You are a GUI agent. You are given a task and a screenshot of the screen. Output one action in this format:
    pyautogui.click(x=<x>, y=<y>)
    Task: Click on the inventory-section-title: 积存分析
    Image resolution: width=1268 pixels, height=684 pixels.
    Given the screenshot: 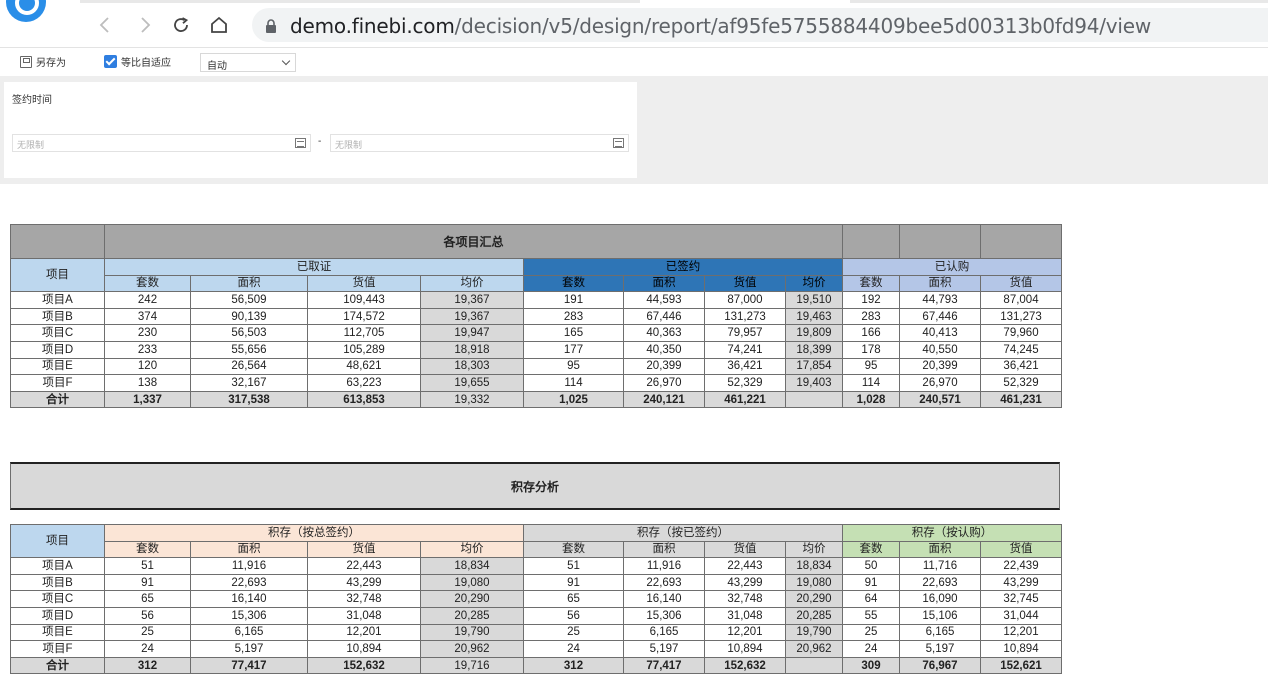 What is the action you would take?
    pyautogui.click(x=535, y=486)
    